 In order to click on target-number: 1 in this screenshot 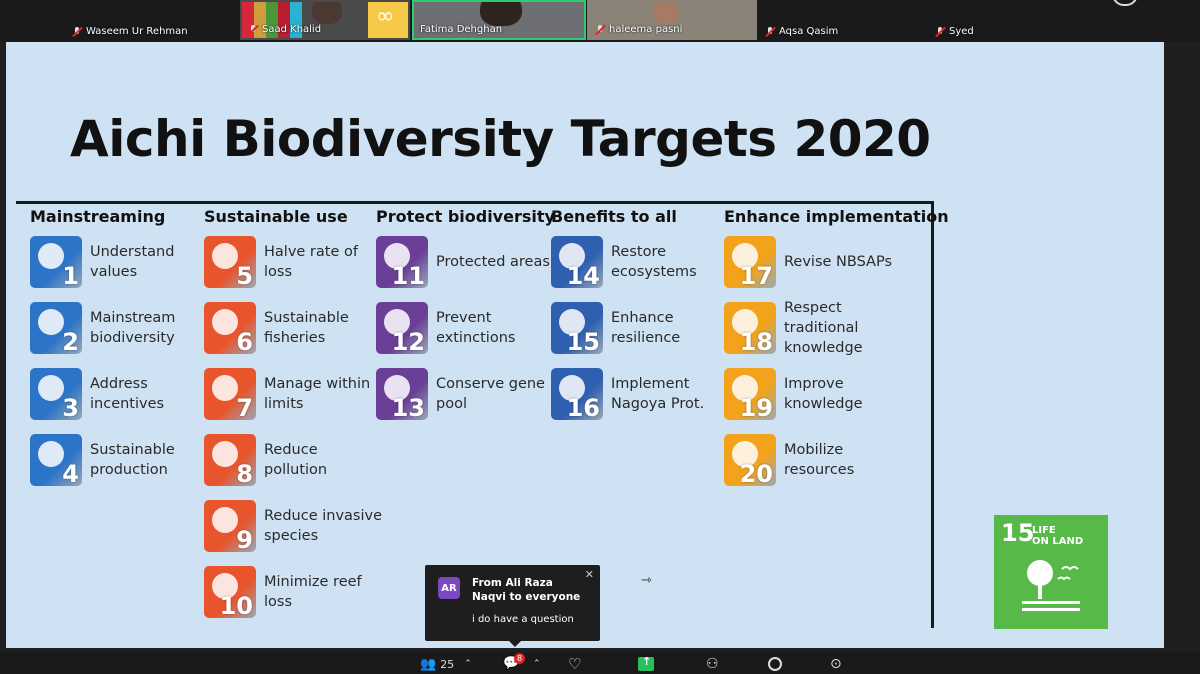, I will do `click(70, 275)`.